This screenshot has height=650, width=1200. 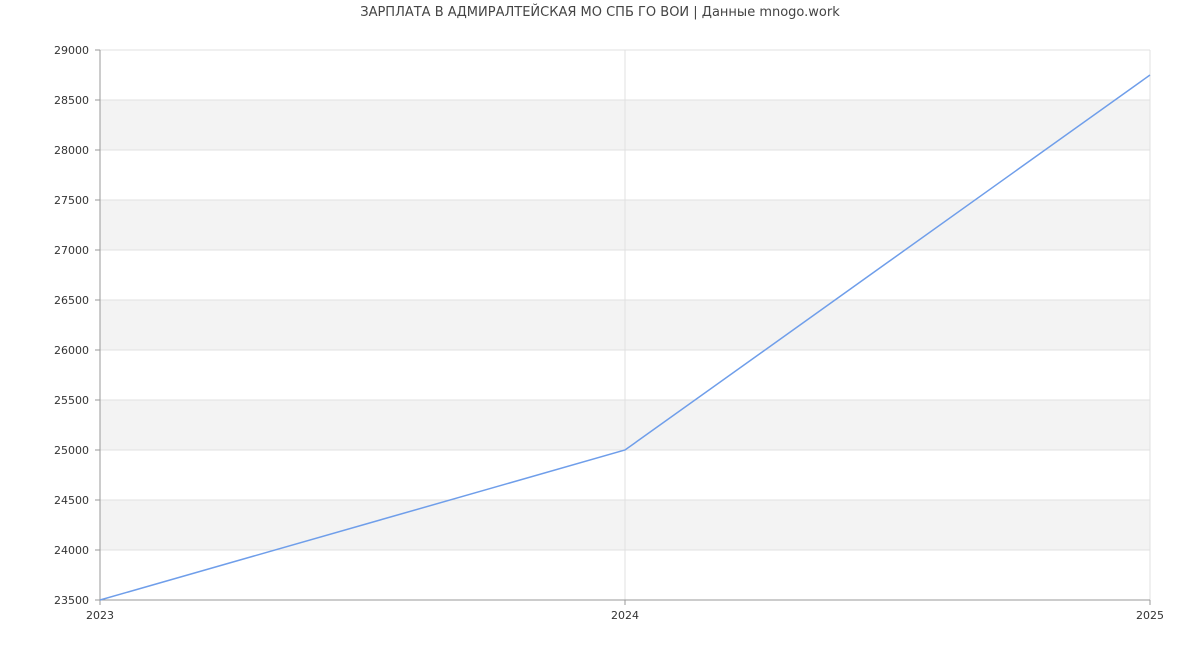 I want to click on y-tick-label: 29000, so click(x=71, y=50).